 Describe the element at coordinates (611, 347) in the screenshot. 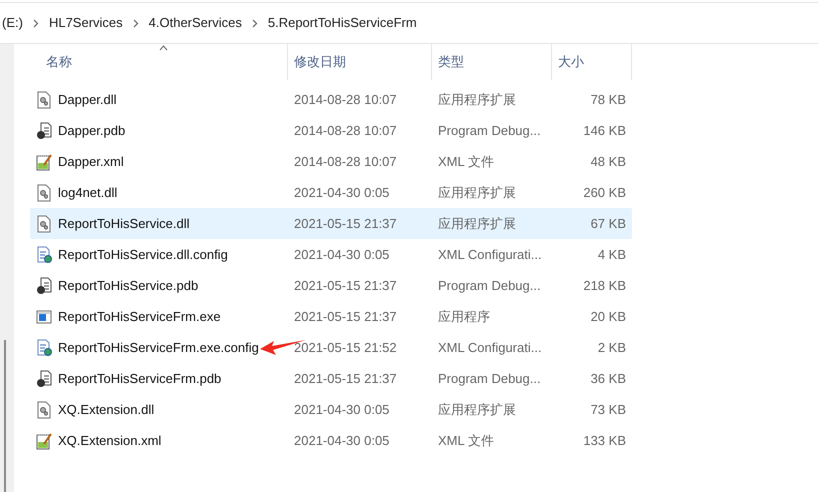

I see `file-size: 2 KB` at that location.